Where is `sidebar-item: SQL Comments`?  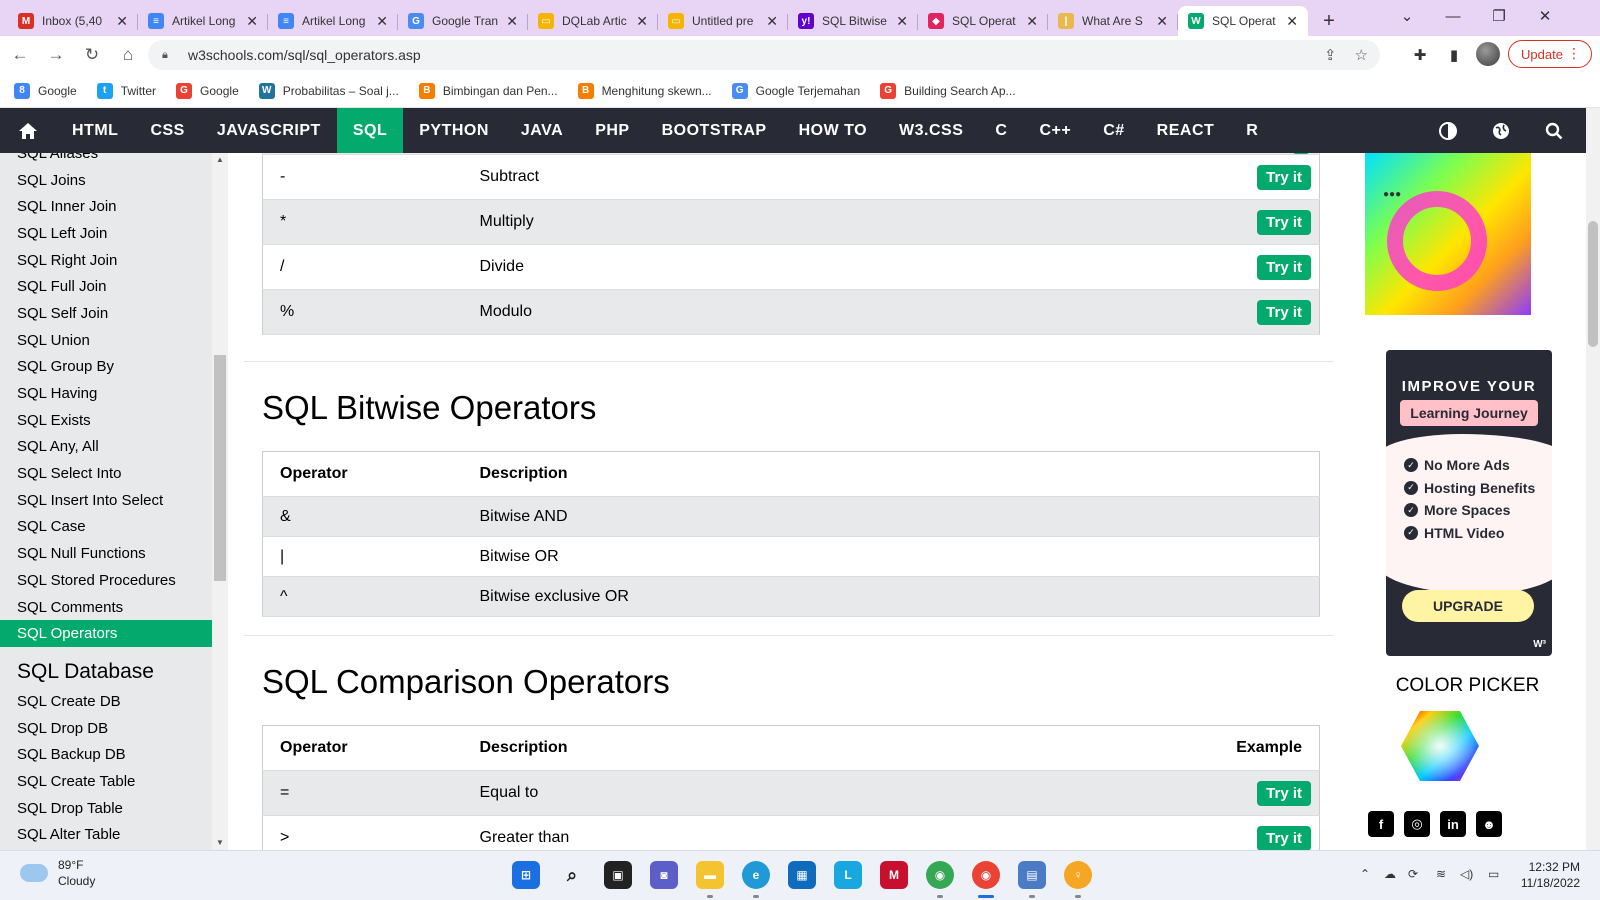 sidebar-item: SQL Comments is located at coordinates (106, 607).